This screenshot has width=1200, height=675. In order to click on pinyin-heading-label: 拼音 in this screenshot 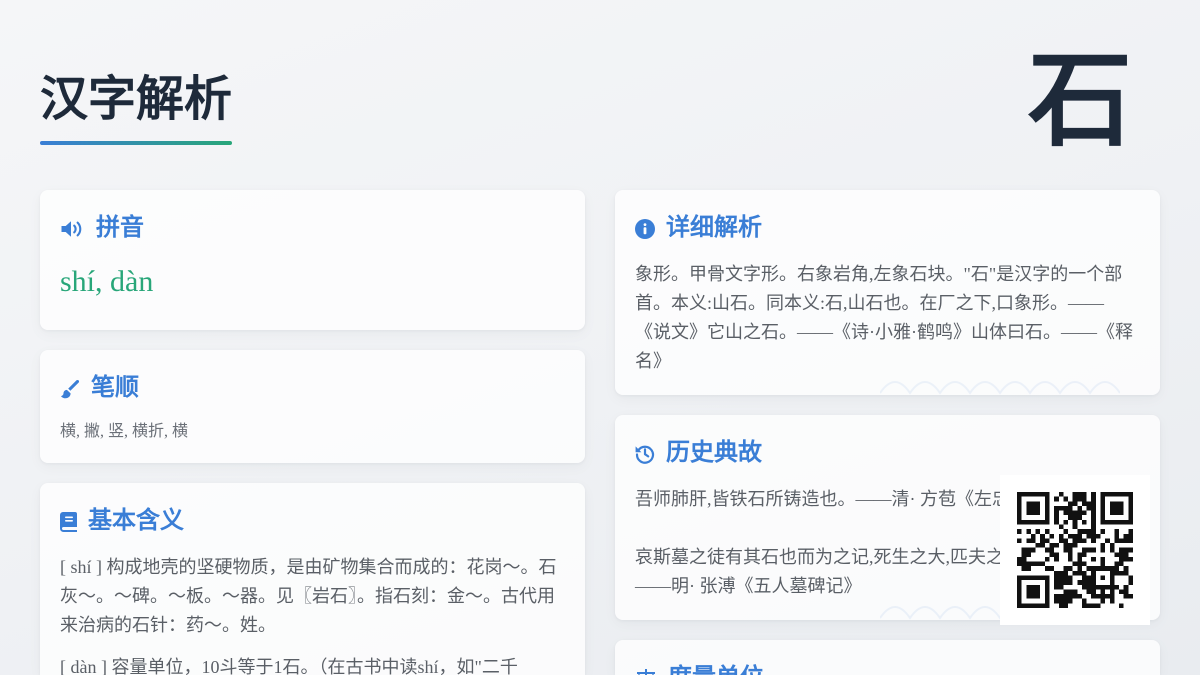, I will do `click(120, 228)`.